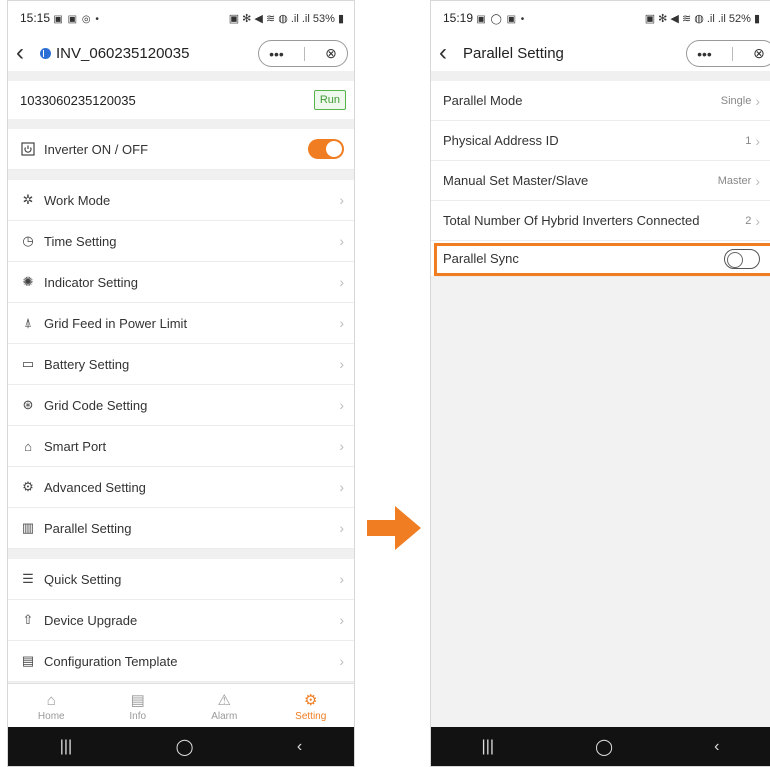 This screenshot has height=767, width=770. Describe the element at coordinates (181, 200) in the screenshot. I see `menu-item-work-mode: ✲ Work Mode ›` at that location.